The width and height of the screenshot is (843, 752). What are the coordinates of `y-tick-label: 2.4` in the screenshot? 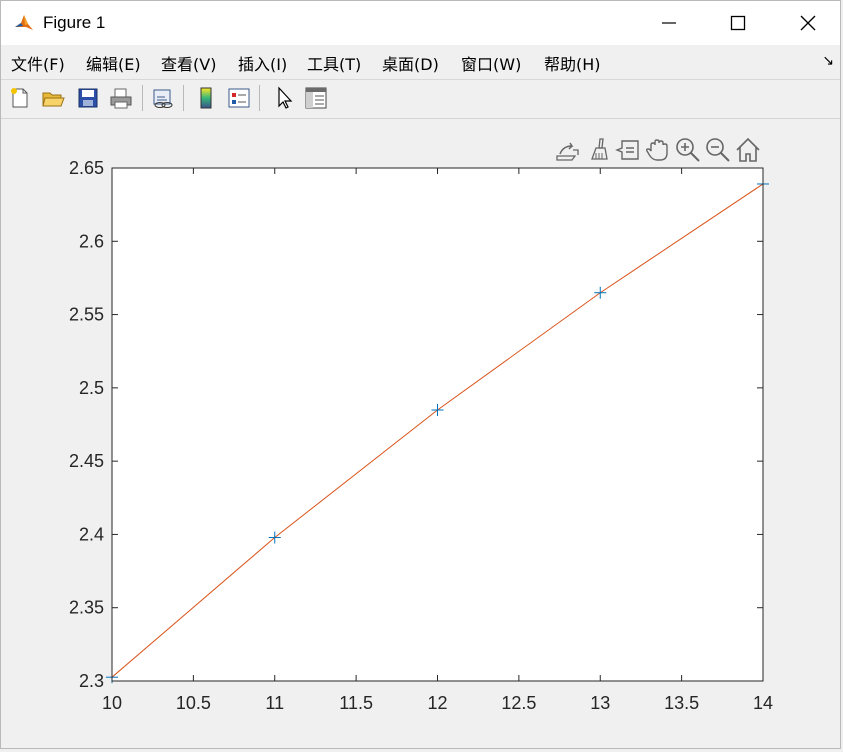 It's located at (91, 534).